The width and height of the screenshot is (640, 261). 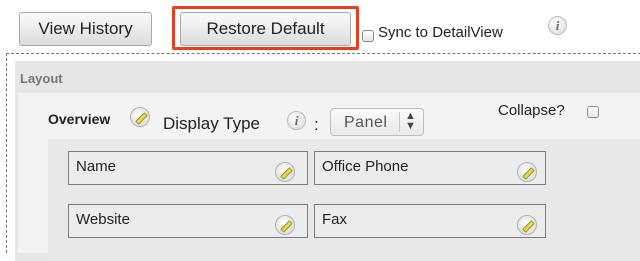 I want to click on edit-panel-pencil-icon, so click(x=140, y=117).